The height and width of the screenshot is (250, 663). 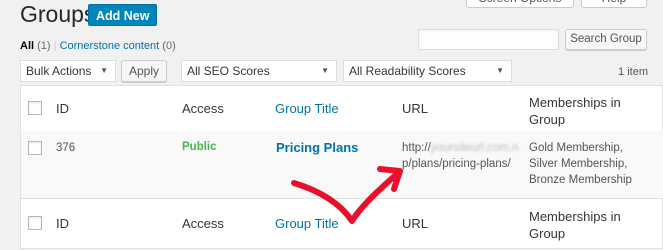 What do you see at coordinates (614, 4) in the screenshot?
I see `help-button: Help` at bounding box center [614, 4].